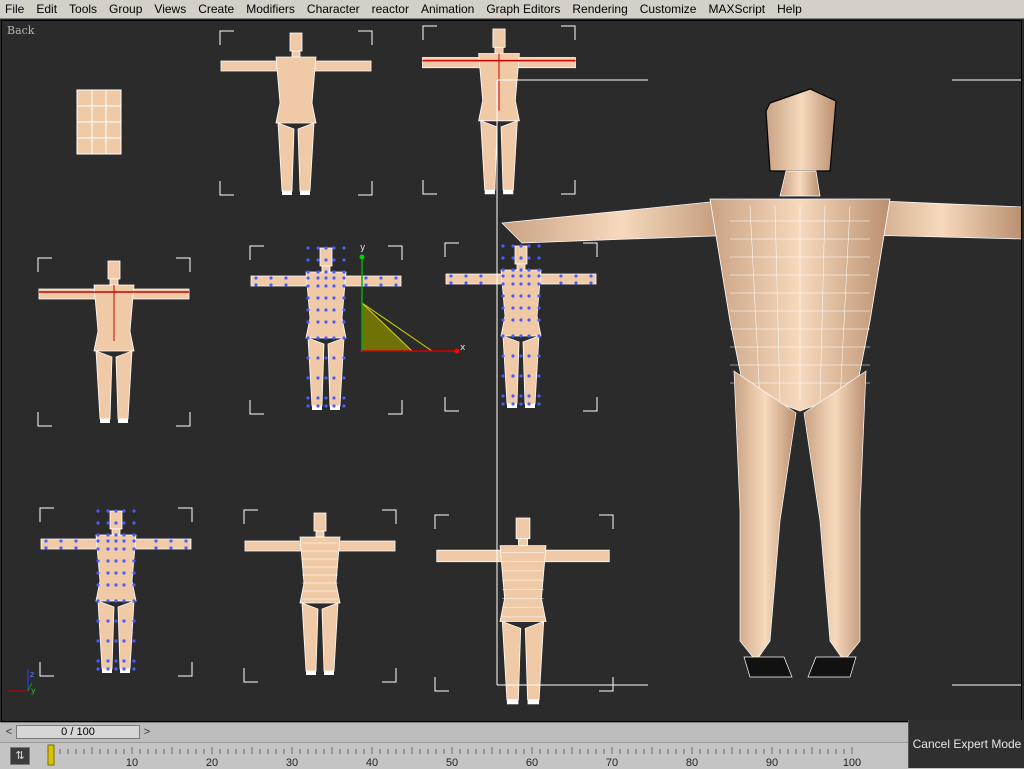 Image resolution: width=1024 pixels, height=769 pixels. I want to click on menu-maxscript: MAXScript, so click(736, 9).